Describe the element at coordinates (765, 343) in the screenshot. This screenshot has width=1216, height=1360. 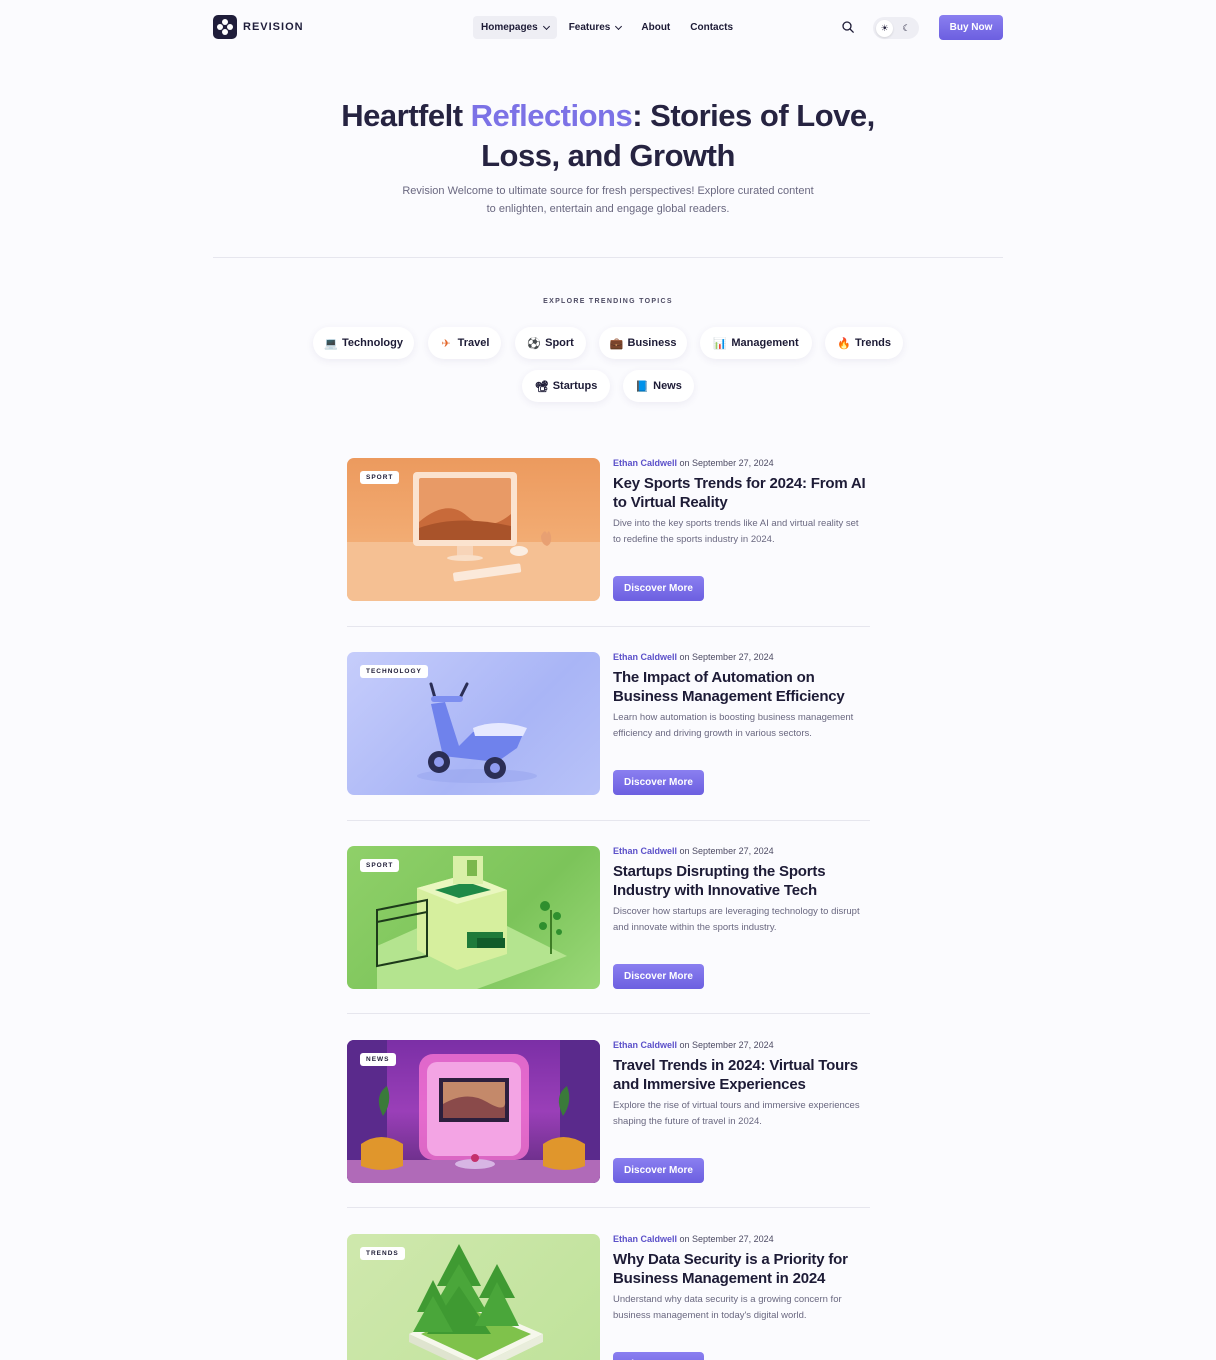
I see `topic-label: Management` at that location.